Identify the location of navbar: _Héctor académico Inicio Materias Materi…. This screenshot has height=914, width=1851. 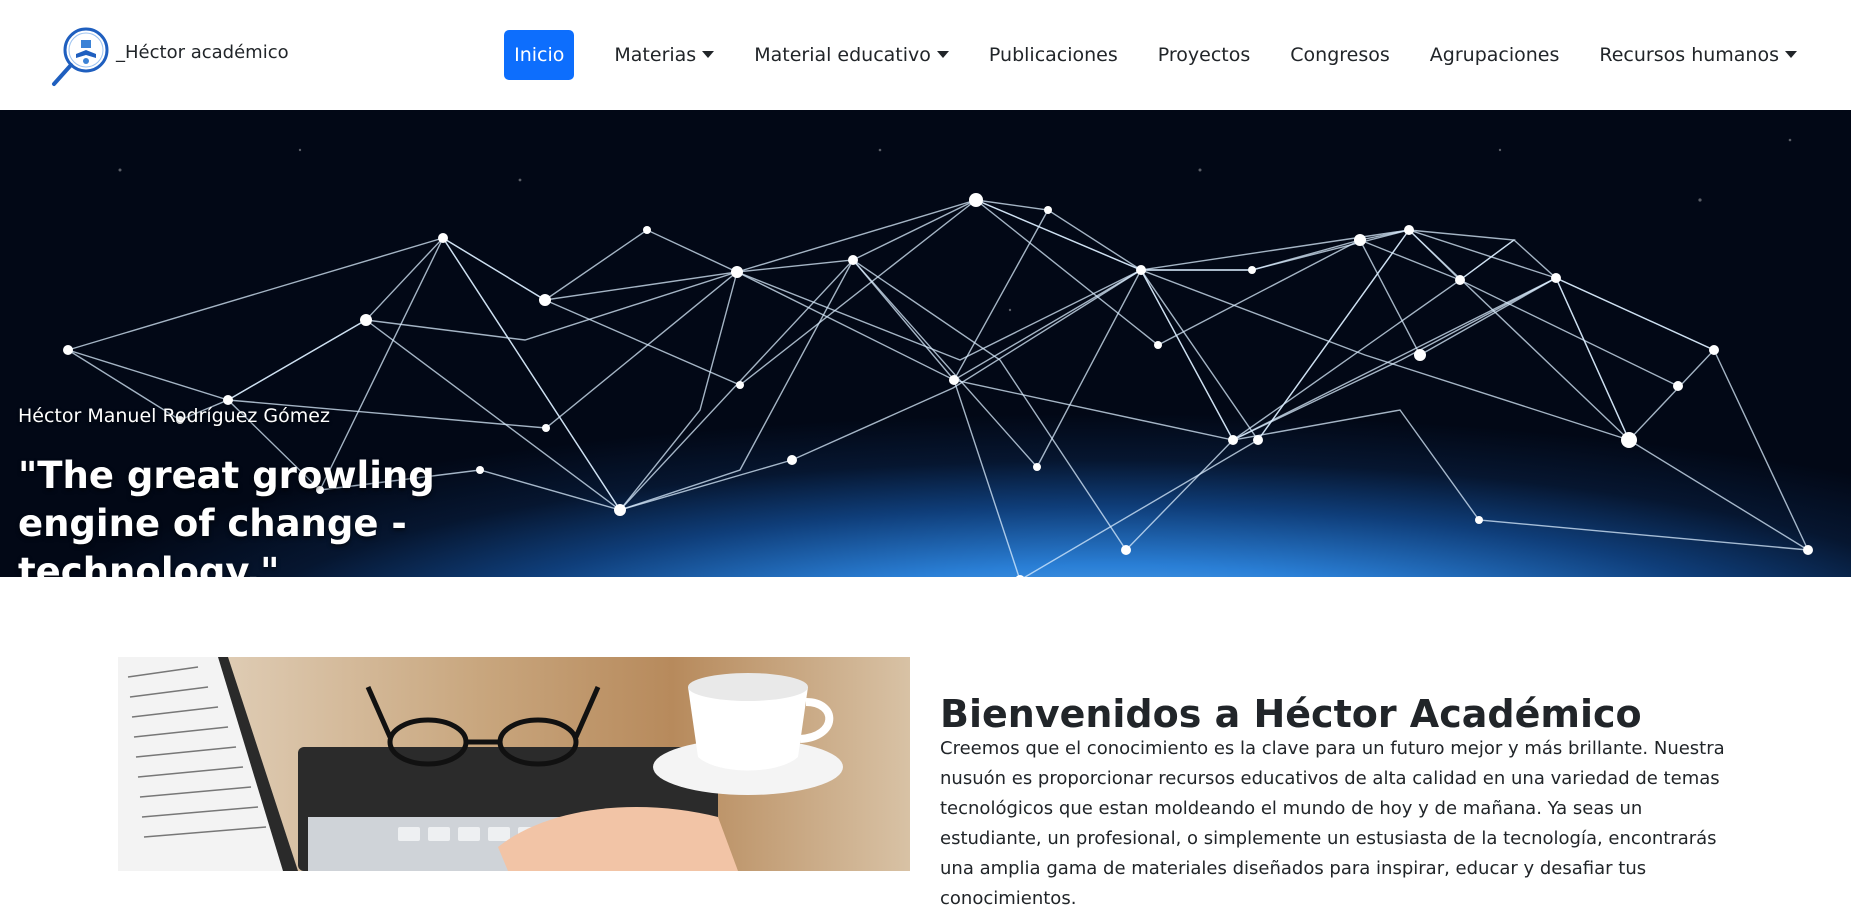
(925, 55).